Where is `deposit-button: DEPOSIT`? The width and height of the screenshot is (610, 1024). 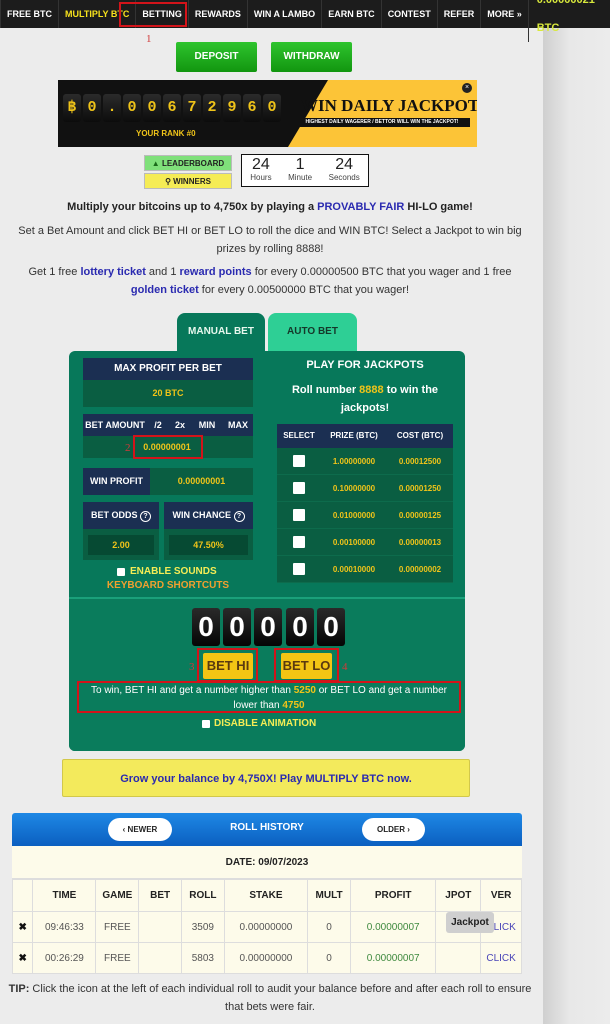 deposit-button: DEPOSIT is located at coordinates (216, 57).